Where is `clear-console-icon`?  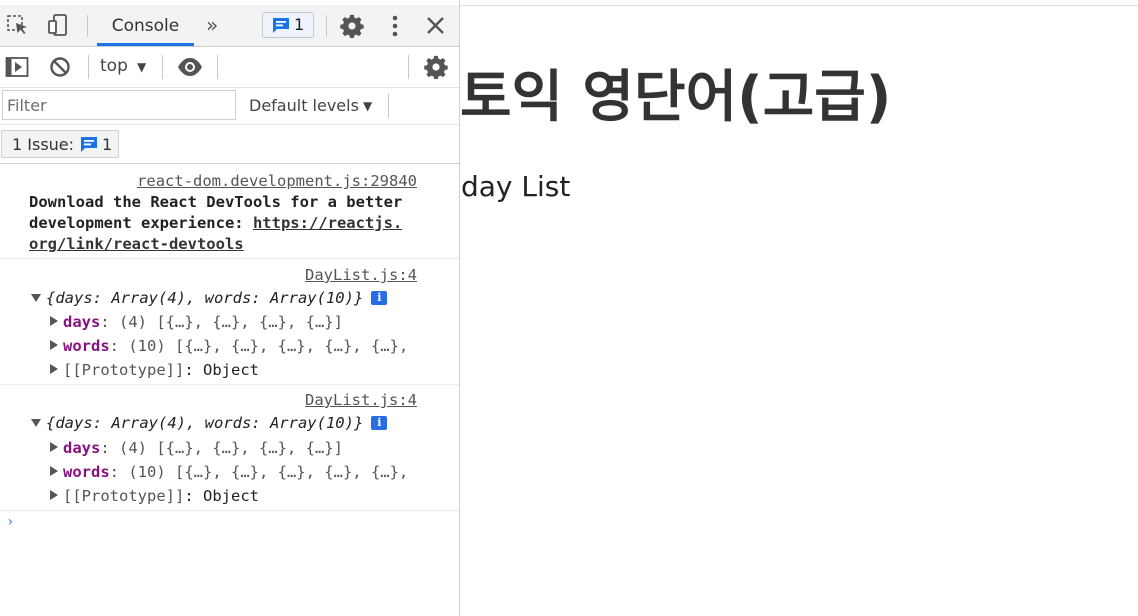
clear-console-icon is located at coordinates (60, 69).